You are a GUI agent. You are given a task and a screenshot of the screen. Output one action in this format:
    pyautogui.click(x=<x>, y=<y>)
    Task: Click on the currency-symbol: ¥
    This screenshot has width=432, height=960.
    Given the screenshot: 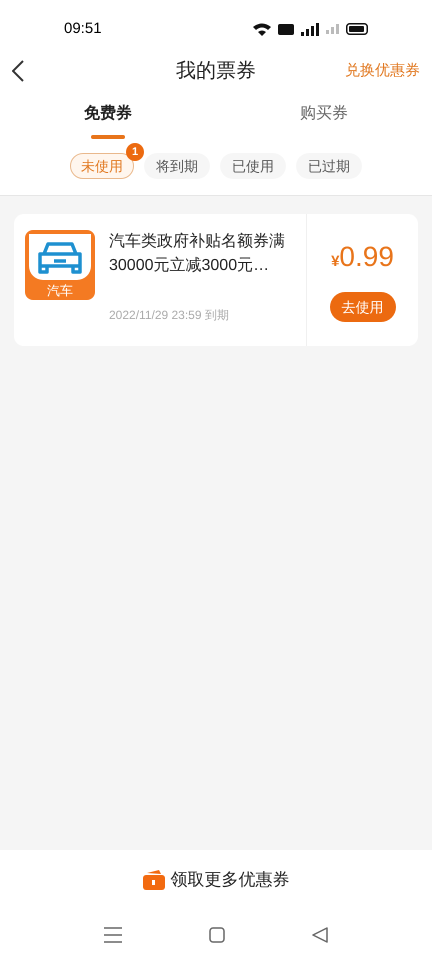 What is the action you would take?
    pyautogui.click(x=335, y=262)
    